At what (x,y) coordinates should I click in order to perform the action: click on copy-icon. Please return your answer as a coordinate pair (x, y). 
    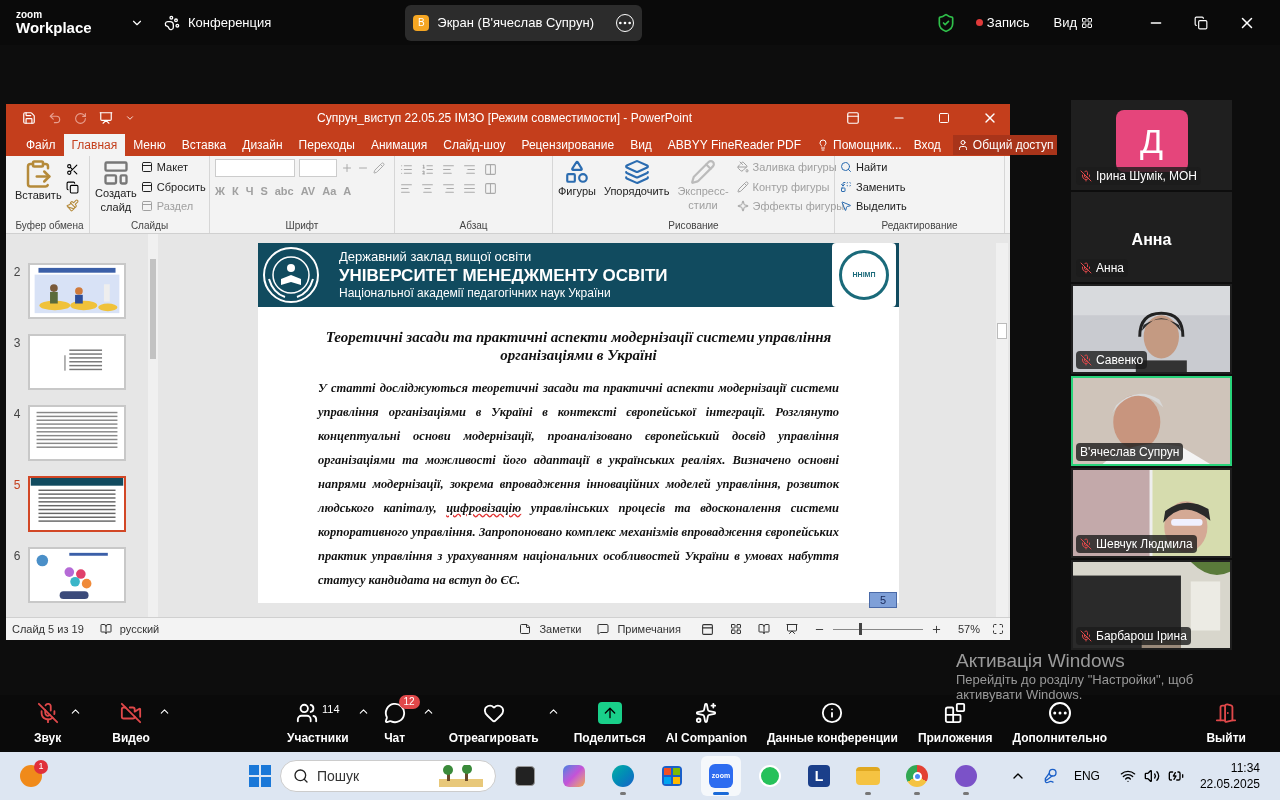
    Looking at the image, I should click on (72, 187).